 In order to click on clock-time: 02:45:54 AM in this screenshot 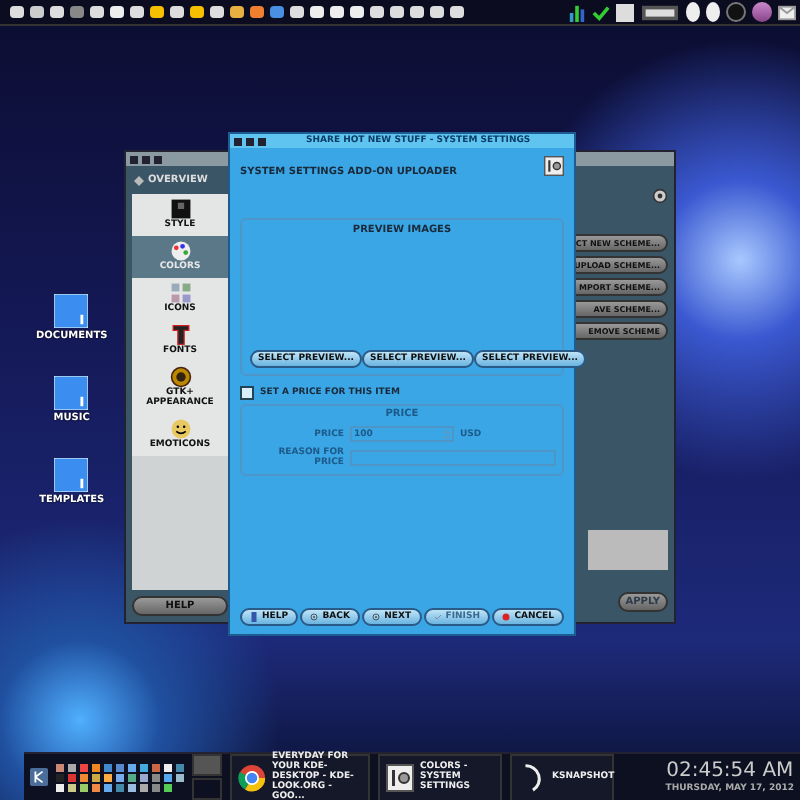, I will do `click(730, 772)`.